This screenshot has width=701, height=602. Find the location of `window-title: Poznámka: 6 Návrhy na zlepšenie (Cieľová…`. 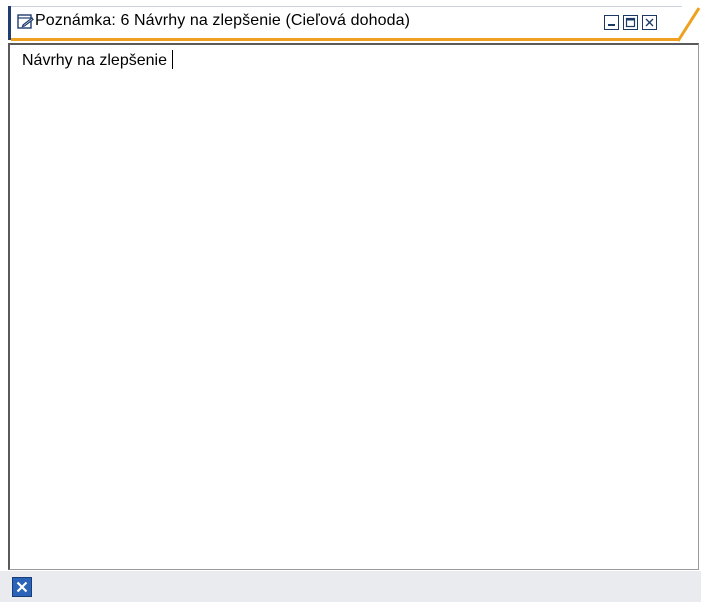

window-title: Poznámka: 6 Návrhy na zlepšenie (Cieľová… is located at coordinates (223, 20).